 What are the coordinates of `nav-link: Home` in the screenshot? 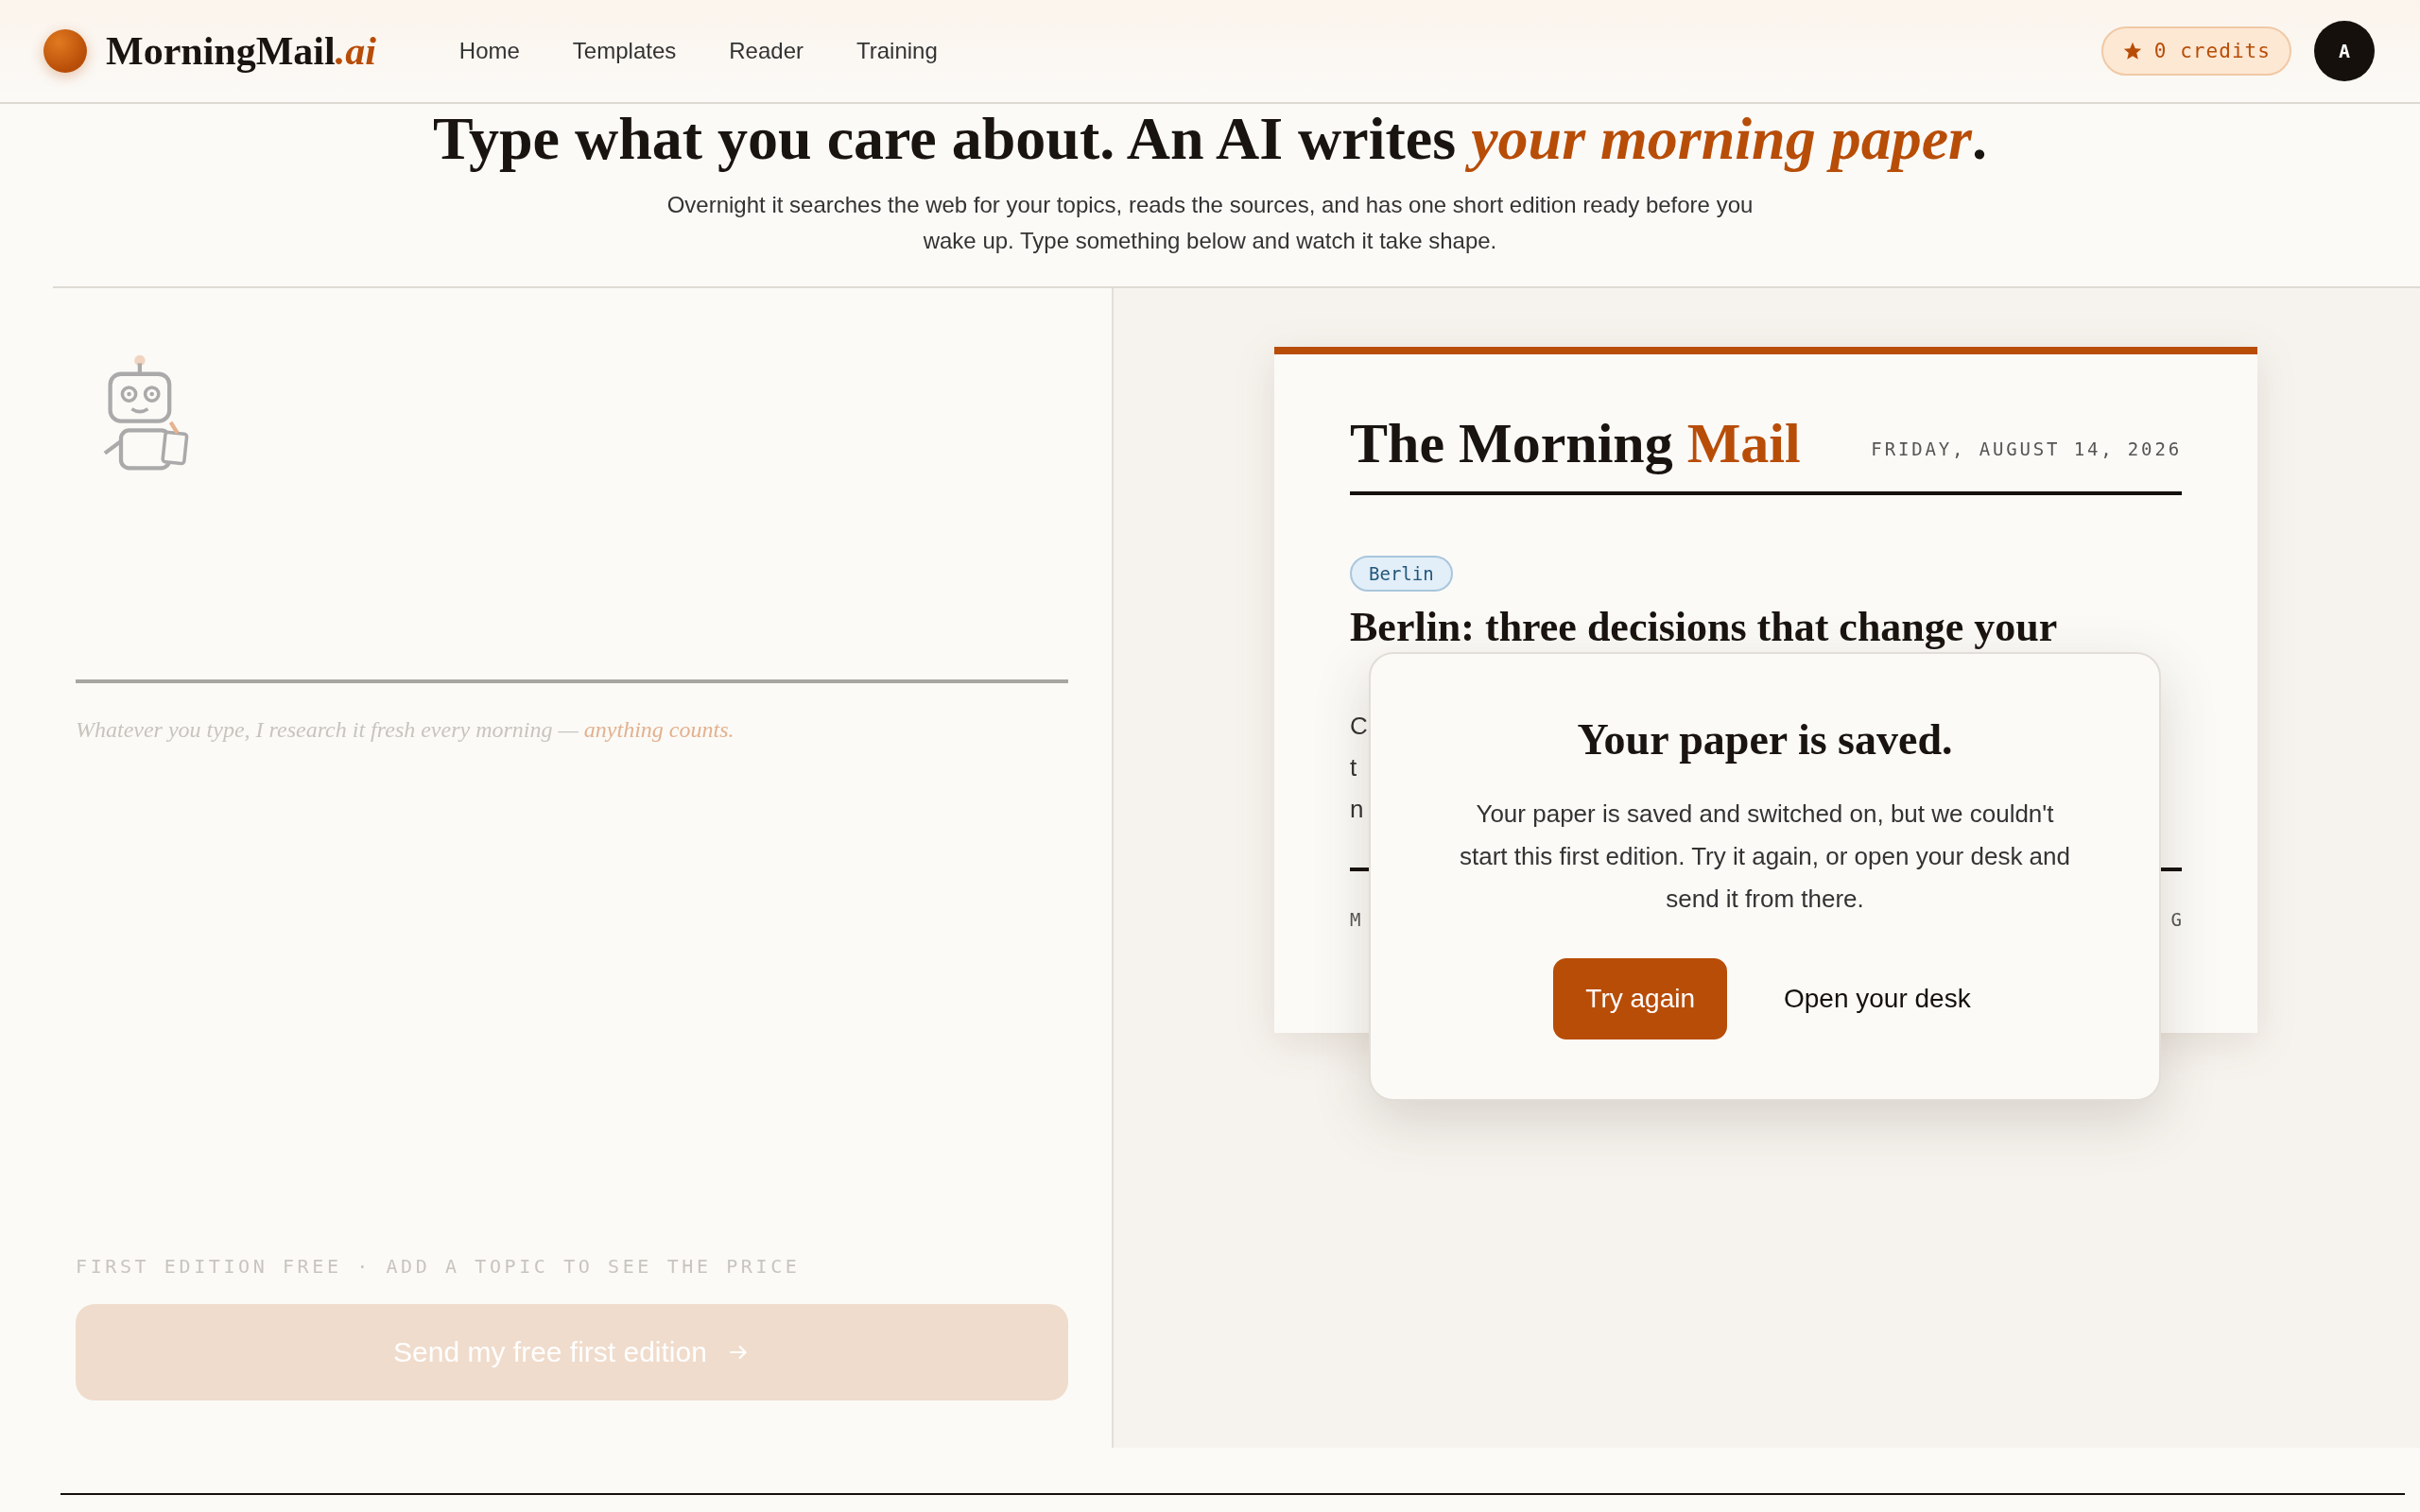 It's located at (489, 51).